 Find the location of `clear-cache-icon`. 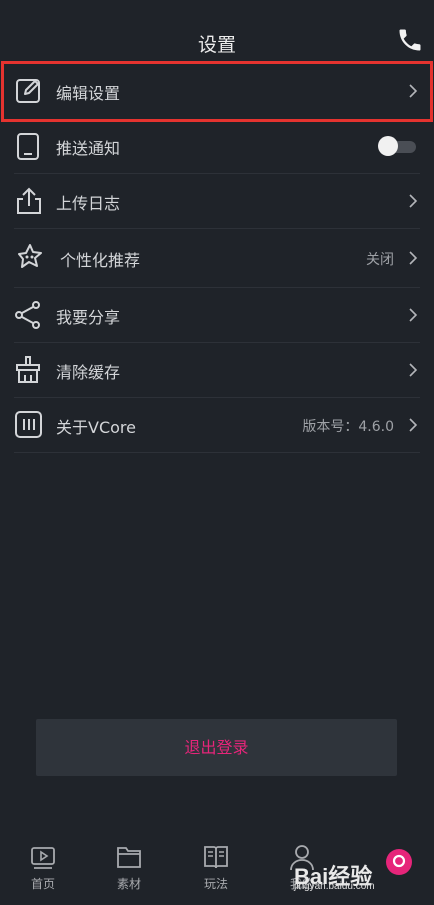

clear-cache-icon is located at coordinates (29, 370).